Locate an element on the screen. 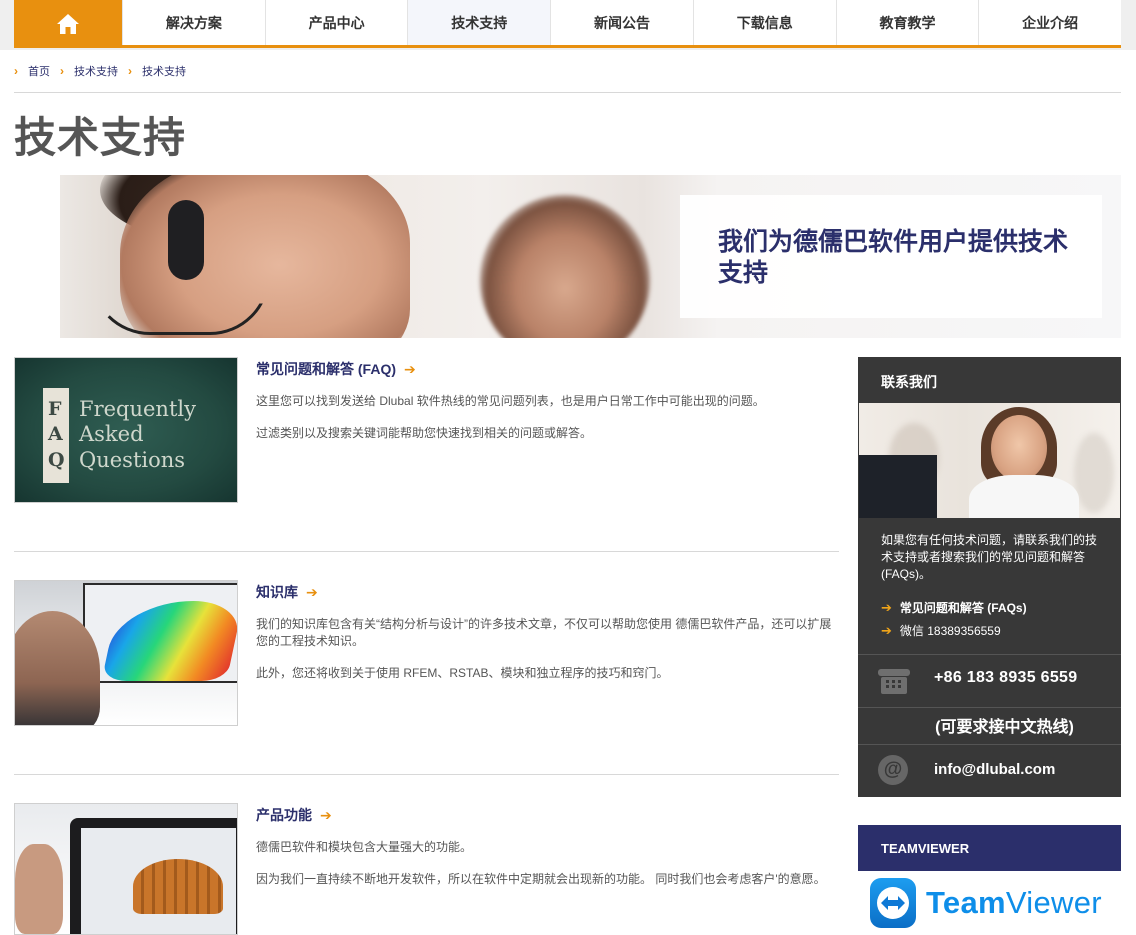 This screenshot has height=935, width=1136. faq-word: Asked is located at coordinates (111, 434).